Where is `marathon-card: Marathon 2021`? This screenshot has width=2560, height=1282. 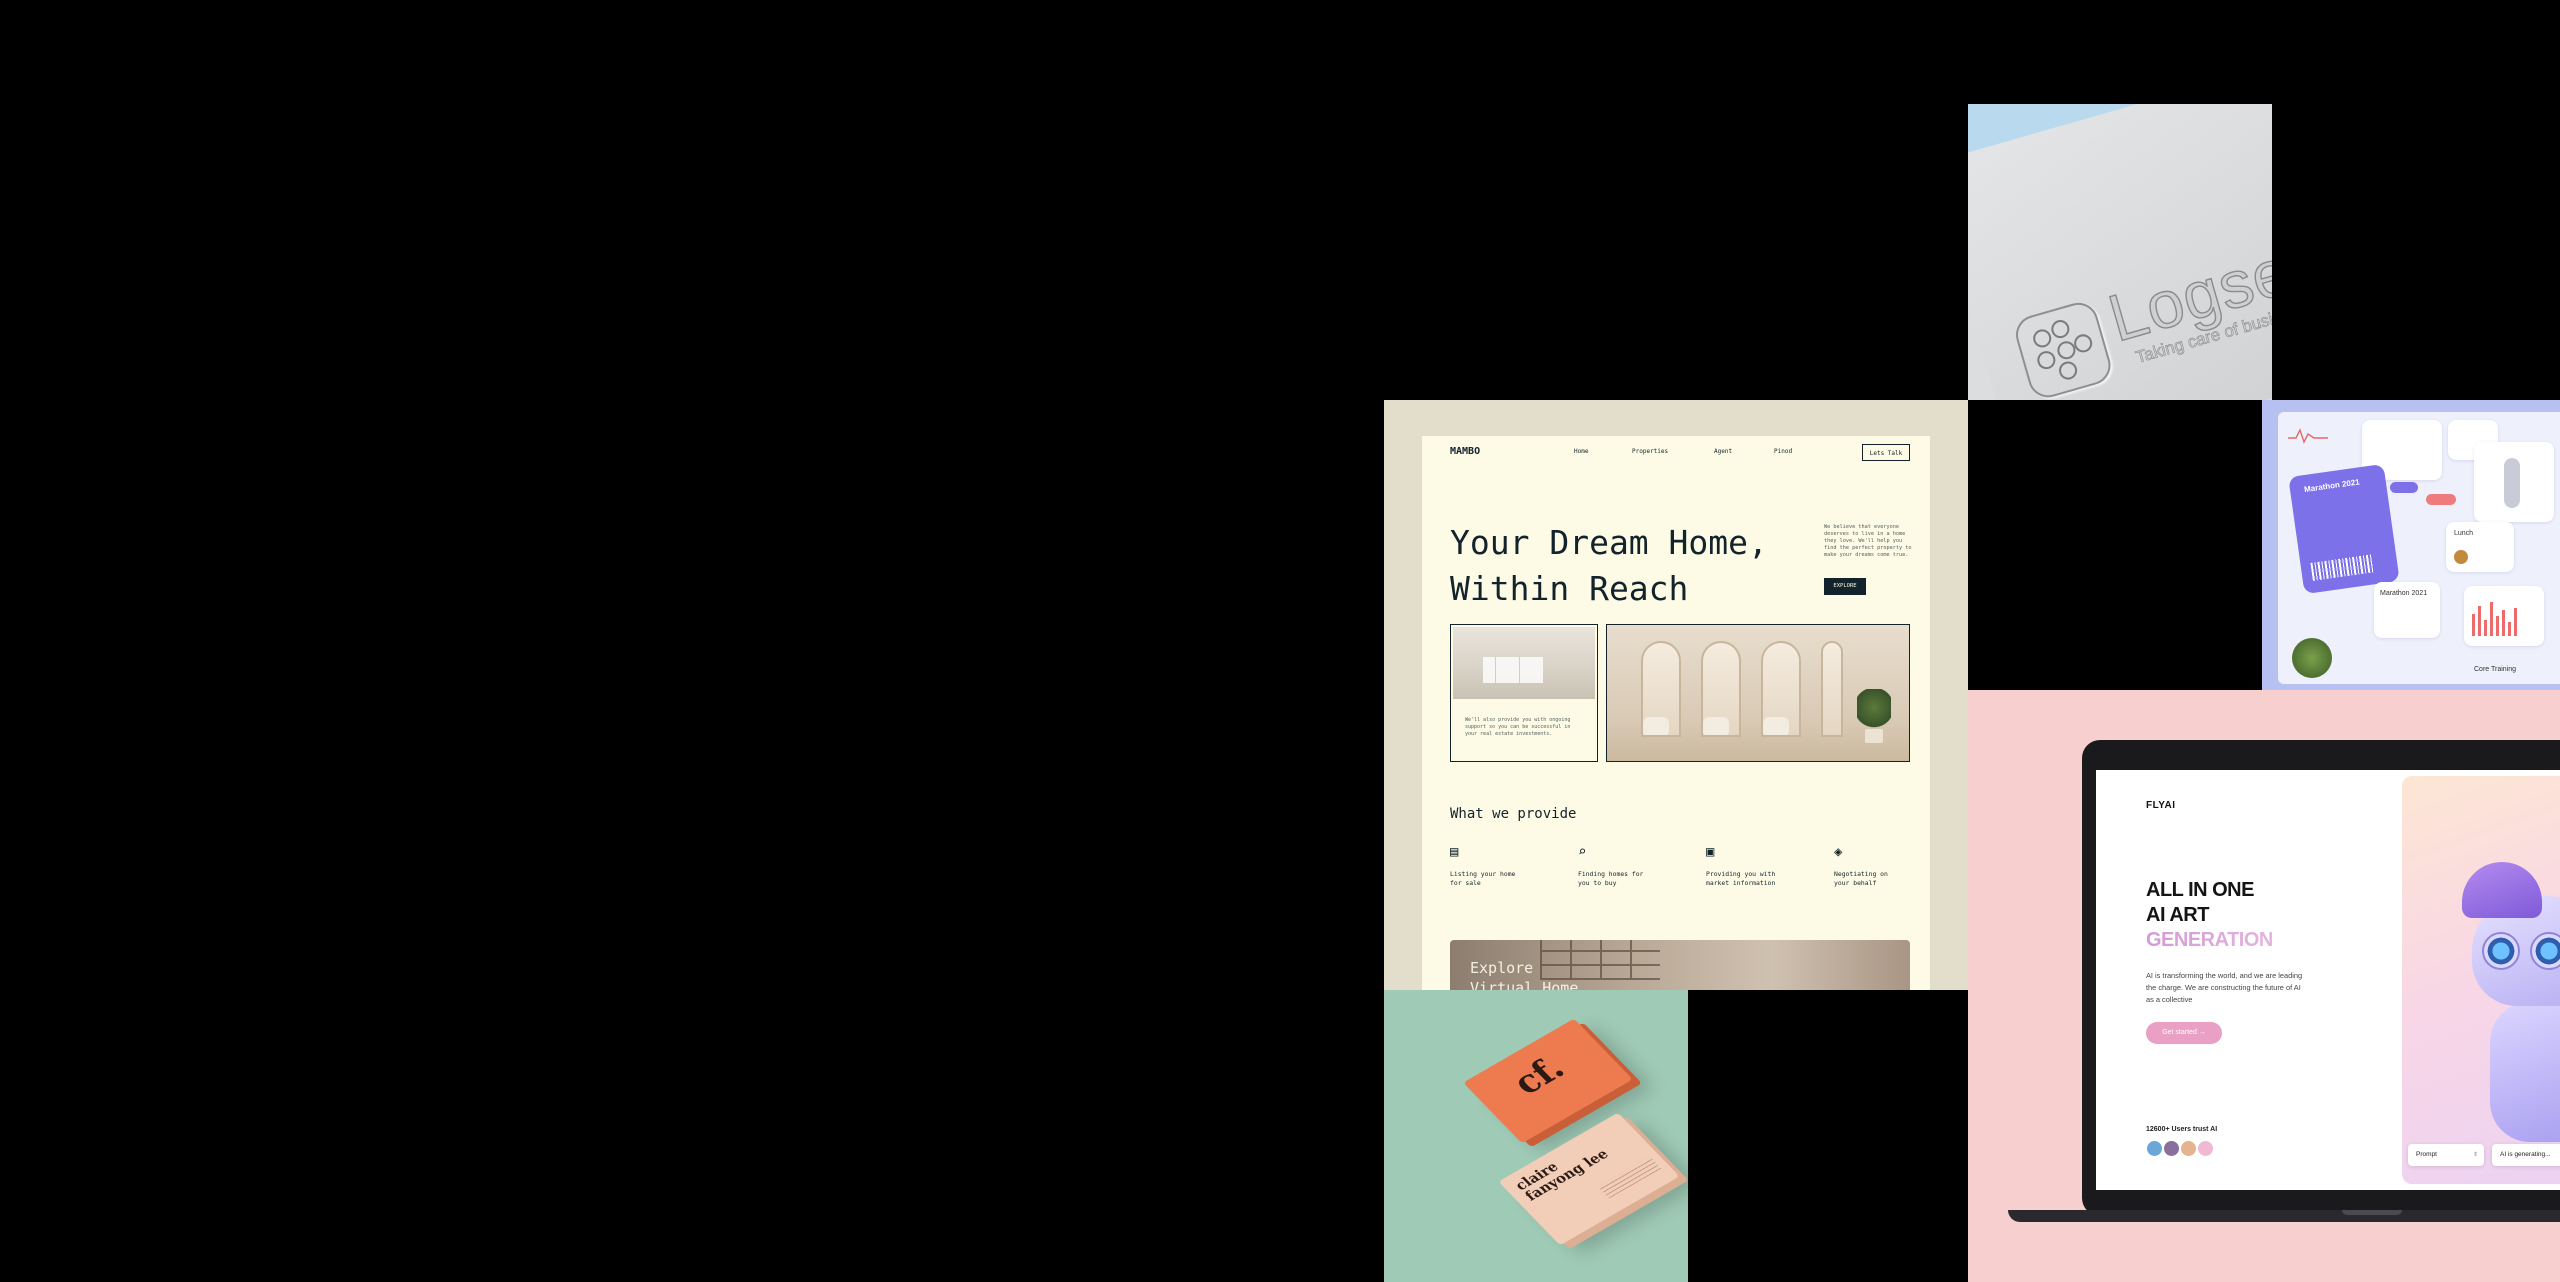 marathon-card: Marathon 2021 is located at coordinates (2407, 610).